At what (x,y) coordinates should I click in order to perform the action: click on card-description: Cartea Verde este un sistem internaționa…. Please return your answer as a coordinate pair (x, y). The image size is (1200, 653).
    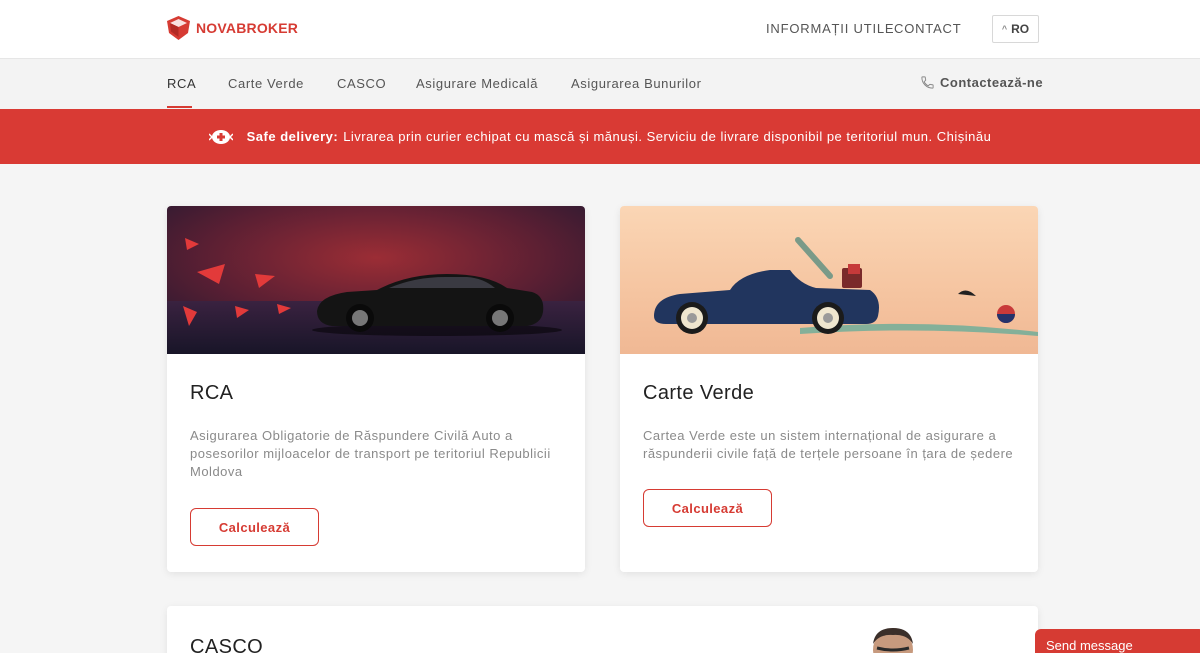
    Looking at the image, I should click on (828, 444).